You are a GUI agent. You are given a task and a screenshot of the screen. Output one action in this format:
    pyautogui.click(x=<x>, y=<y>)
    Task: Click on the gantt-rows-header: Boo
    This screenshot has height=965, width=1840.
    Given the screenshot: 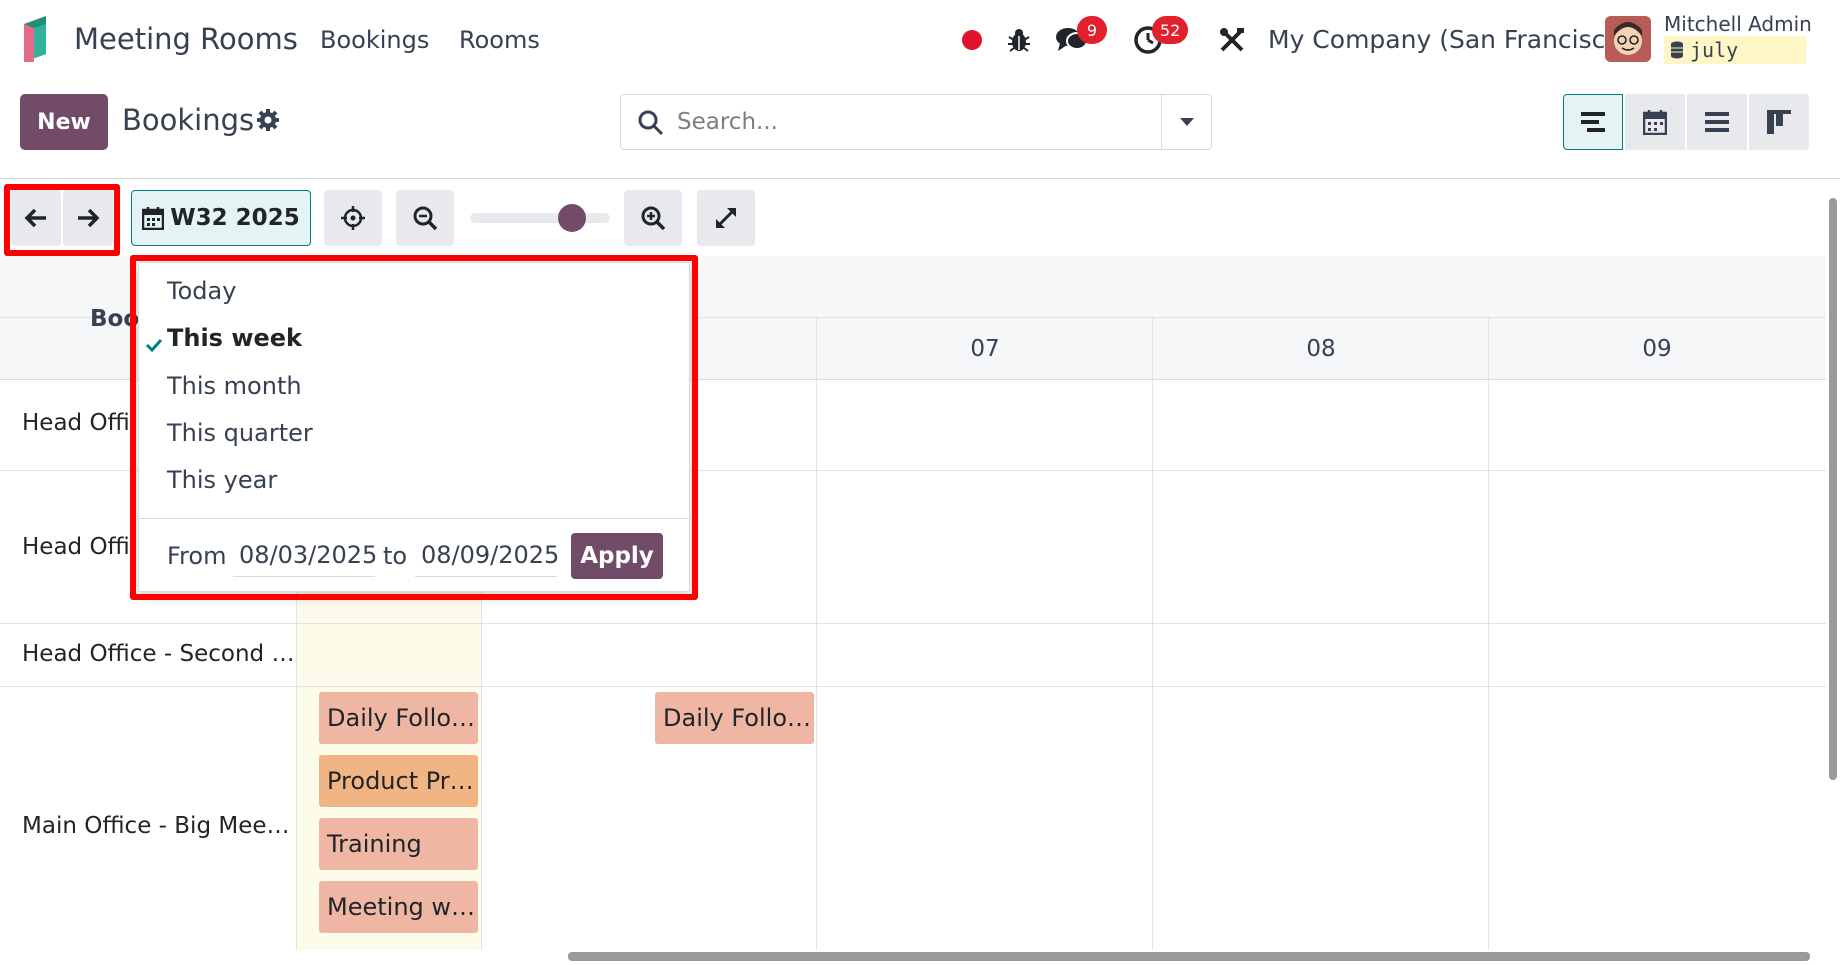 What is the action you would take?
    pyautogui.click(x=115, y=319)
    